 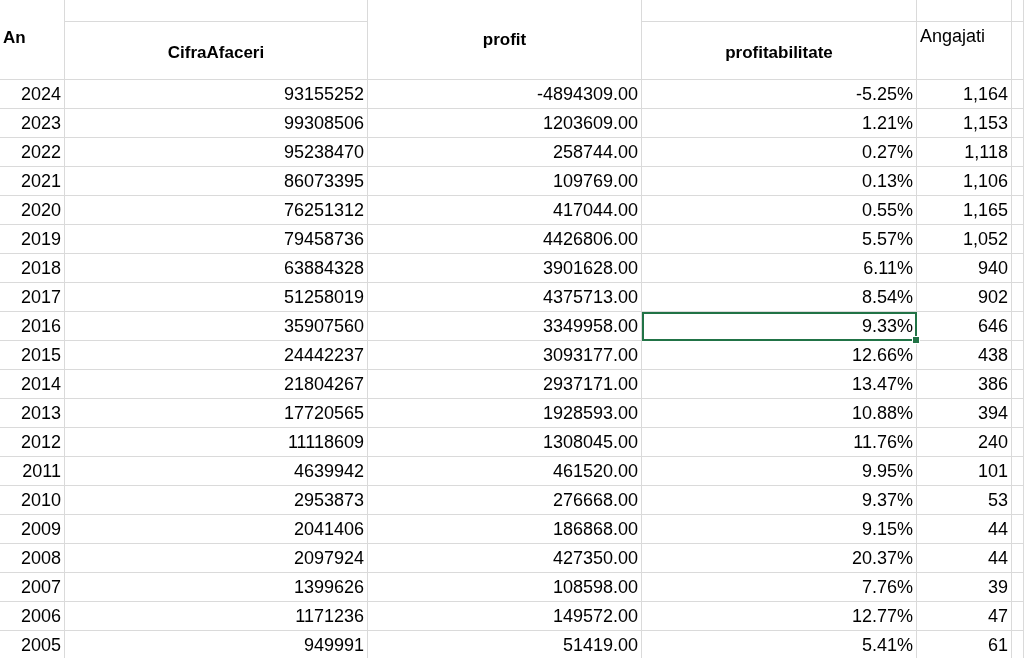 What do you see at coordinates (964, 239) in the screenshot?
I see `table-cell: 1,052` at bounding box center [964, 239].